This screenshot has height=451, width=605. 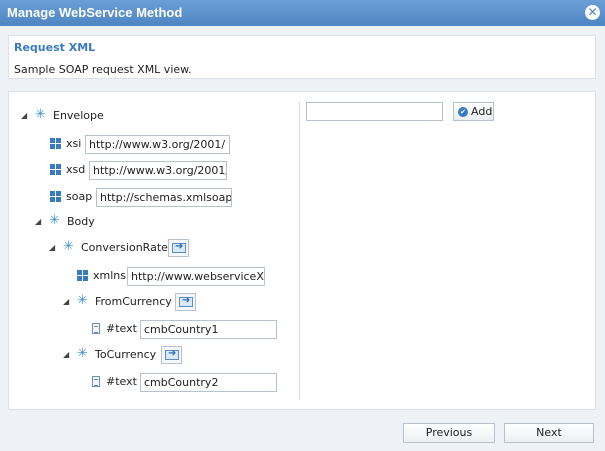 What do you see at coordinates (76, 169) in the screenshot?
I see `attr-label-xsd: xsd` at bounding box center [76, 169].